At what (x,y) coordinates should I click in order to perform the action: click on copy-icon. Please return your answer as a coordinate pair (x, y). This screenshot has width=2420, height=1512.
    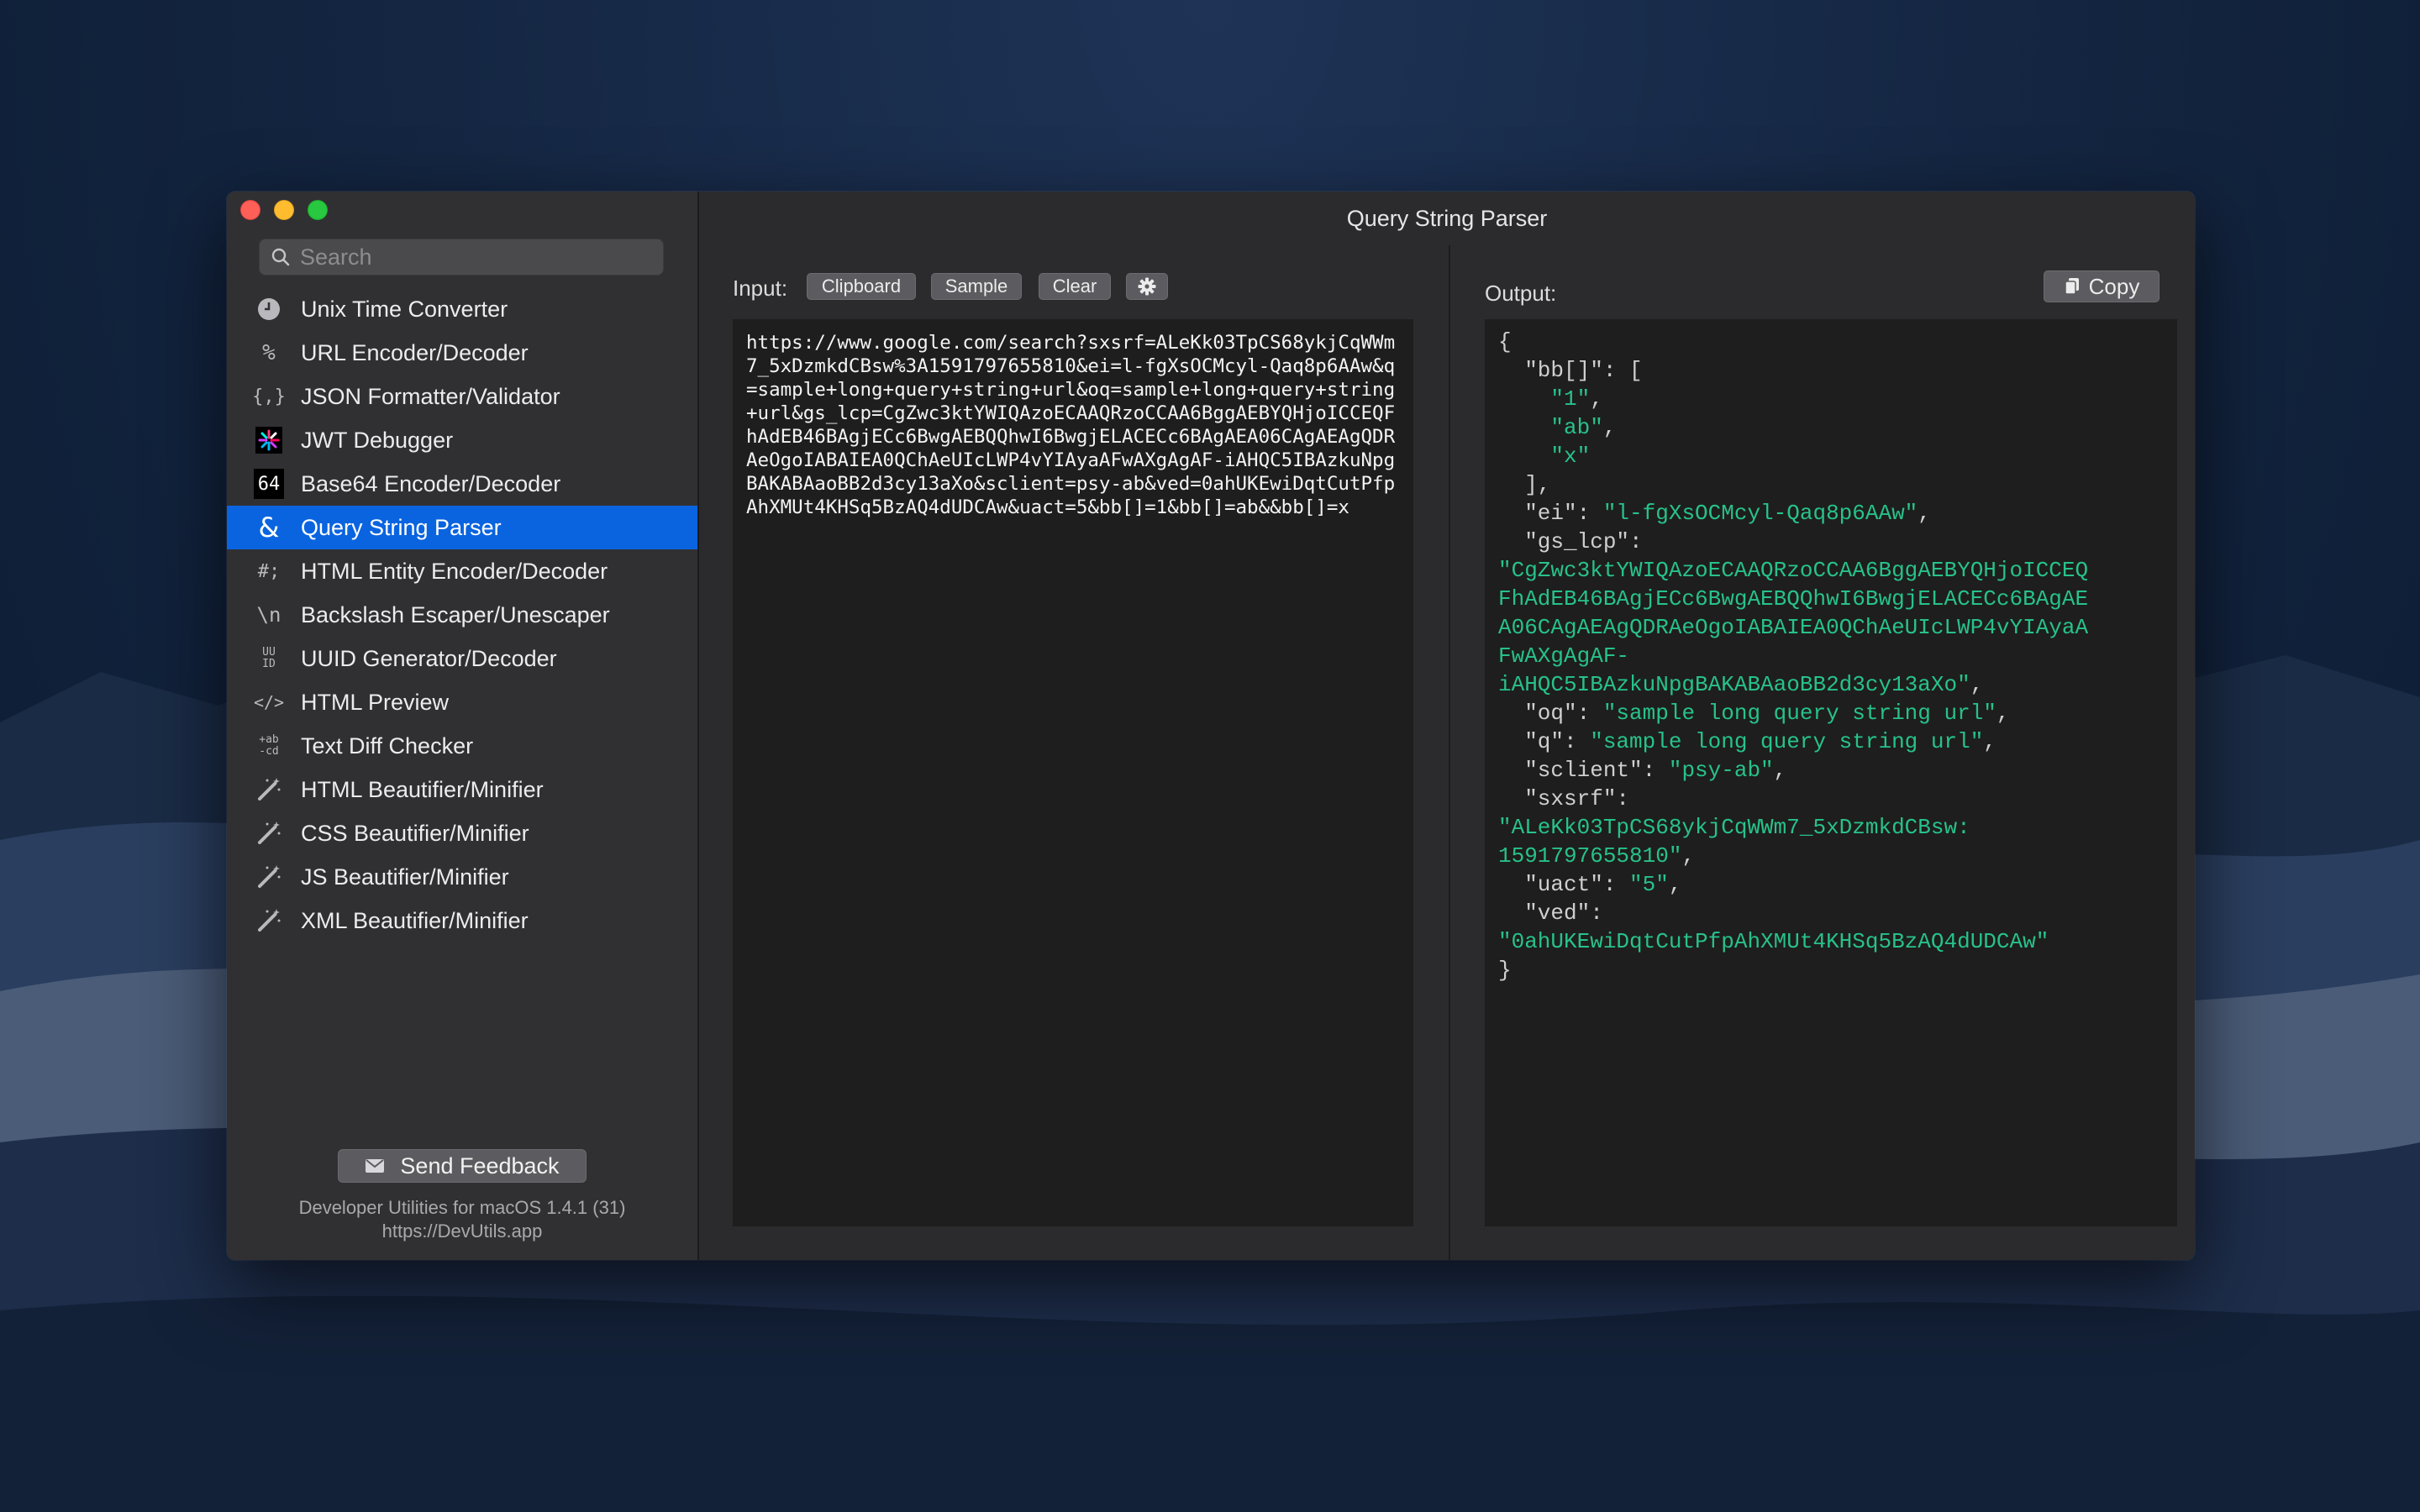
    Looking at the image, I should click on (2071, 286).